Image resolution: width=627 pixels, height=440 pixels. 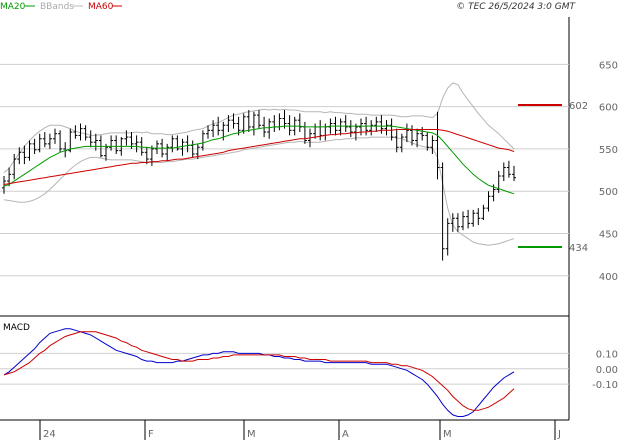 I want to click on signal-line, so click(x=259, y=371).